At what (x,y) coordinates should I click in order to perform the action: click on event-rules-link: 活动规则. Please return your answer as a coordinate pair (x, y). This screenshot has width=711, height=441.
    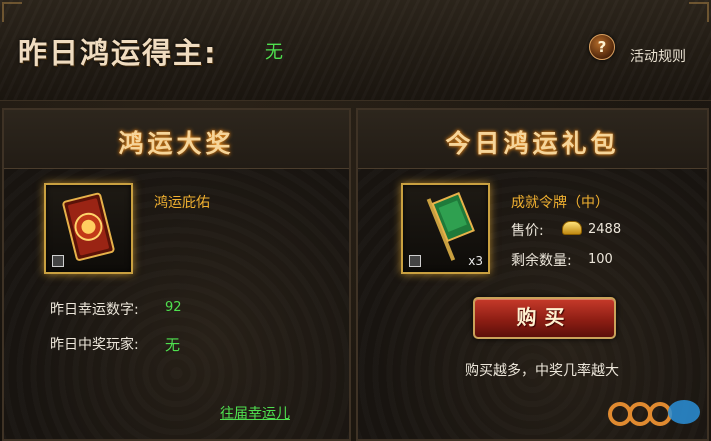
    Looking at the image, I should click on (658, 56).